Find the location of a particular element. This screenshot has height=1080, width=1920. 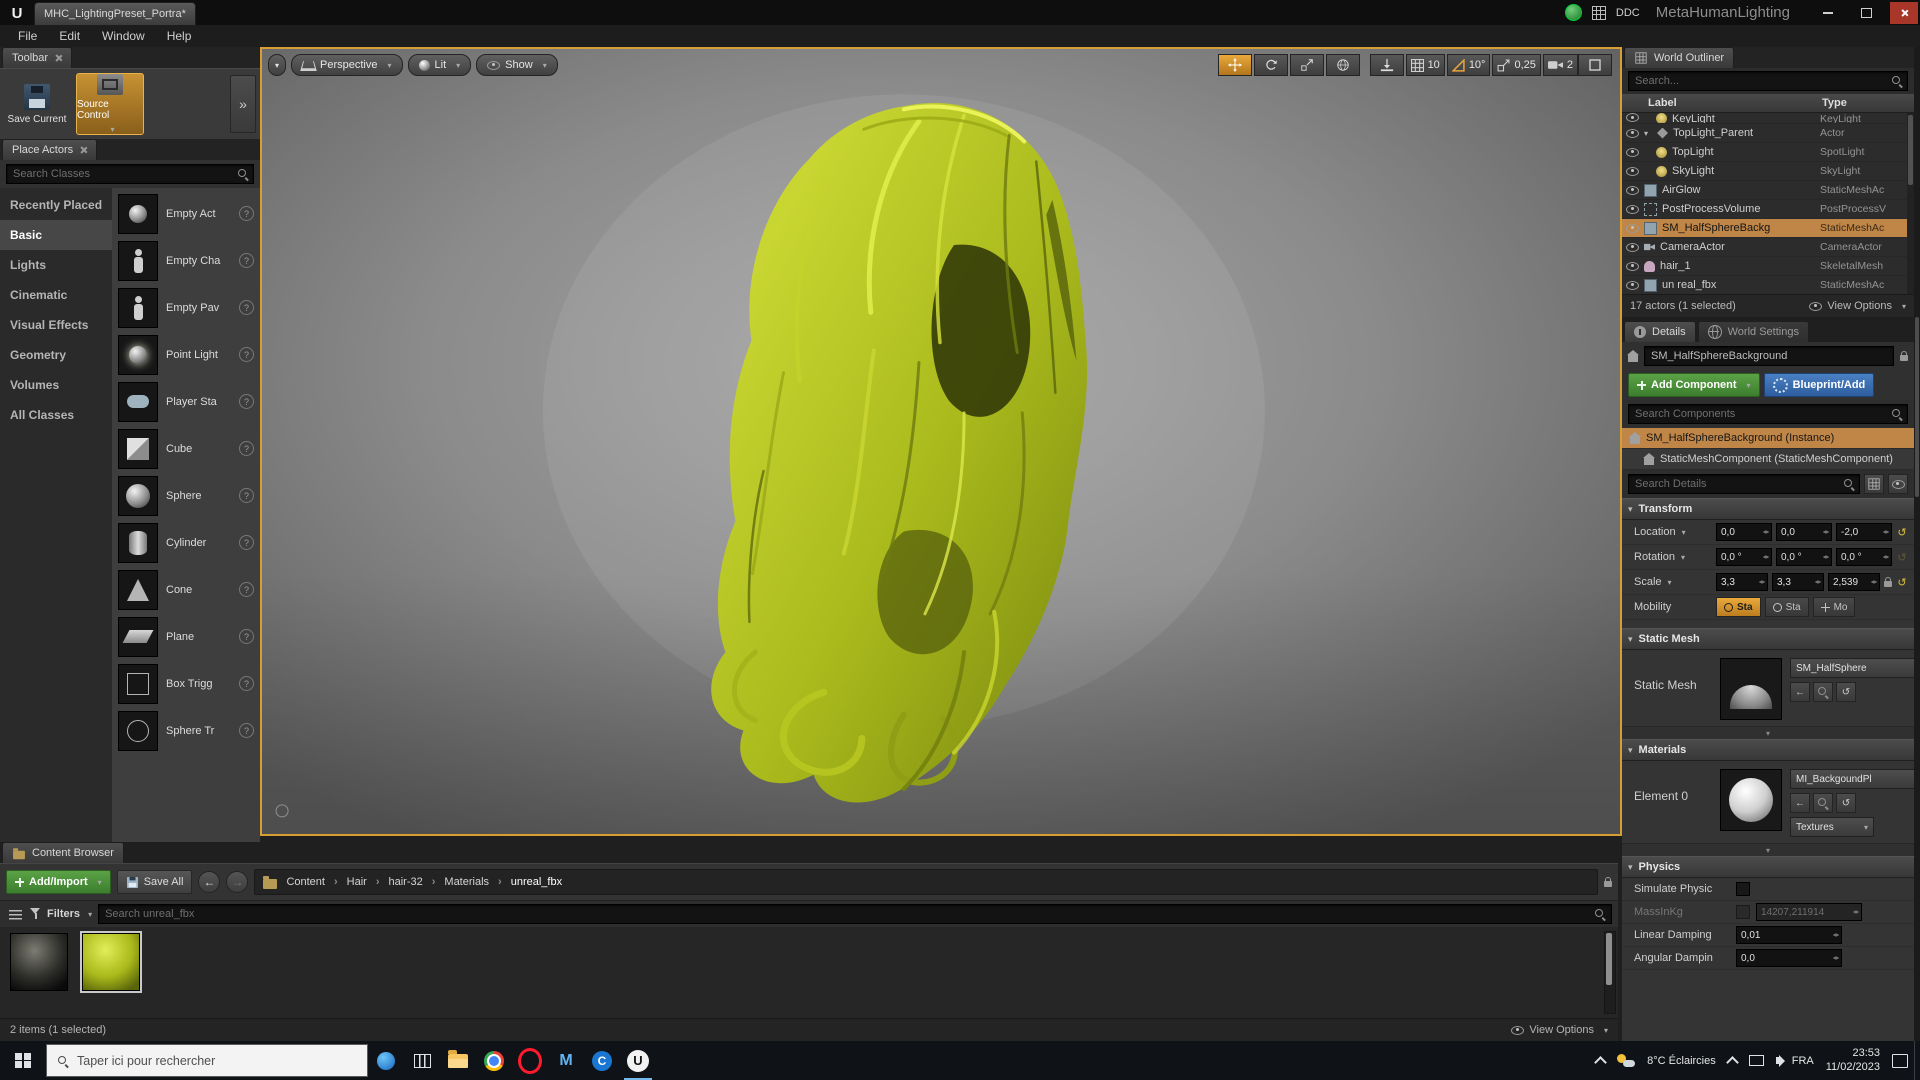

search-components-input is located at coordinates (1768, 414).